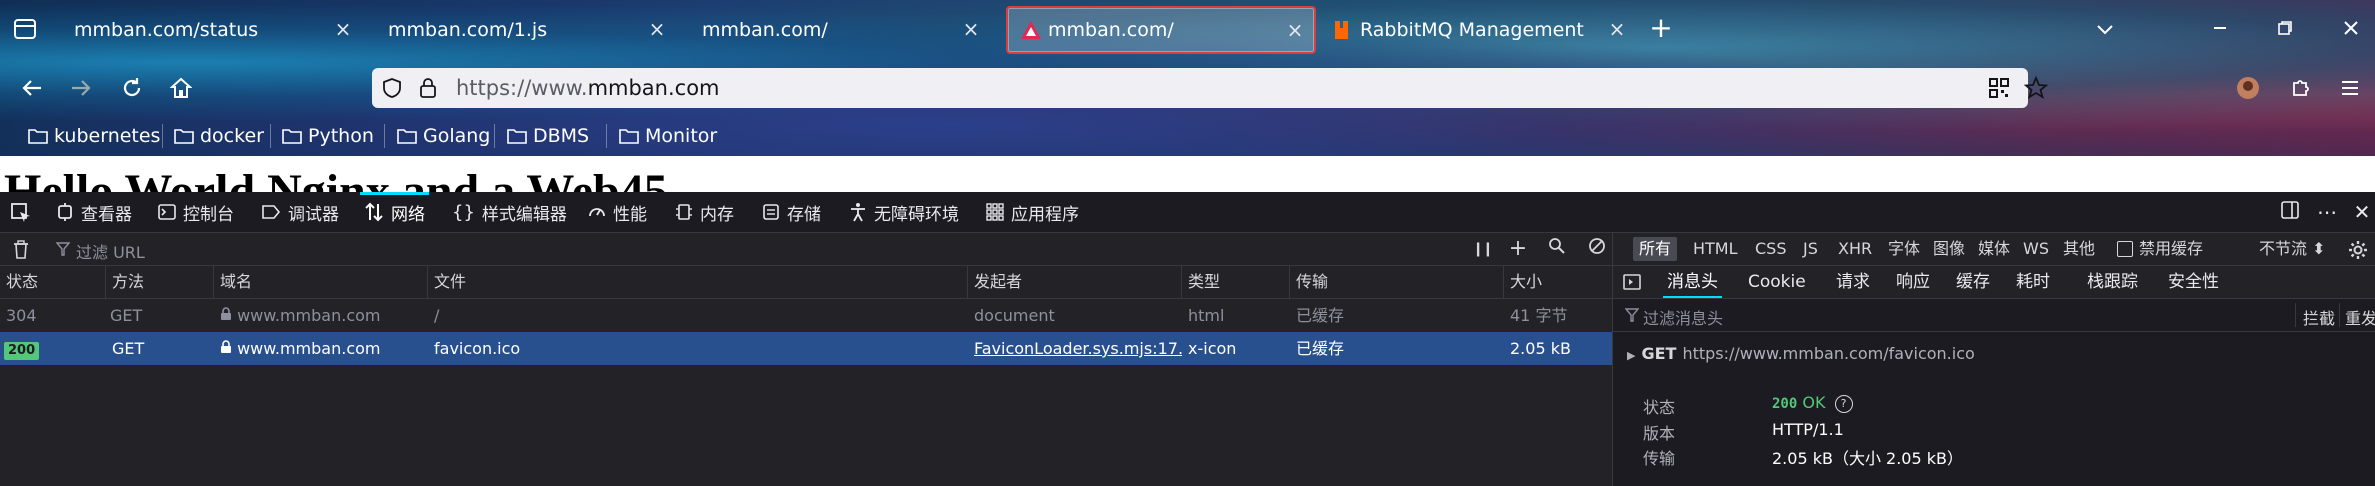  Describe the element at coordinates (2220, 29) in the screenshot. I see `minimize-icon` at that location.